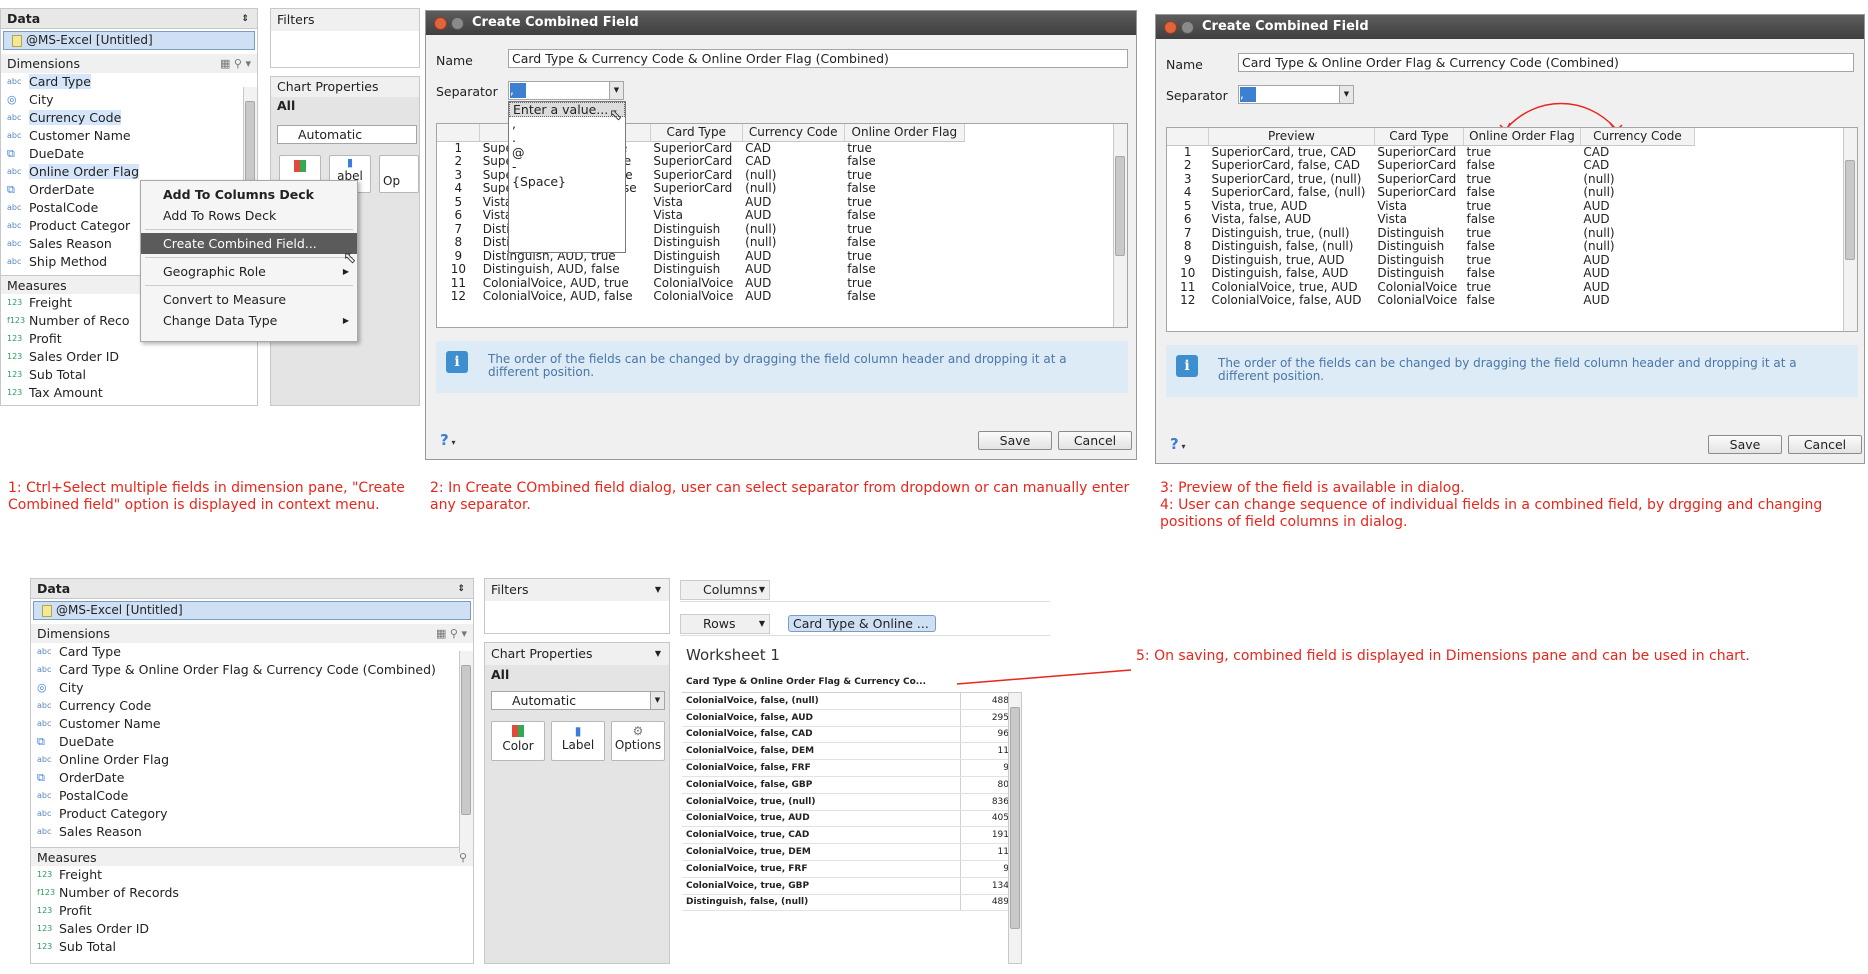 The height and width of the screenshot is (974, 1868). I want to click on table-row: ColonialVoice, false, DEM 11, so click(847, 751).